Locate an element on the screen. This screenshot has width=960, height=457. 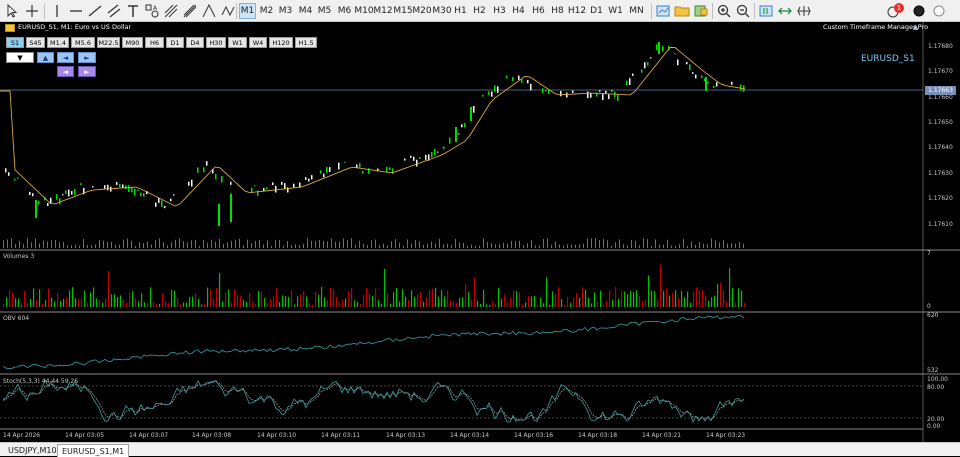
timeframe-m10: M10 is located at coordinates (363, 11).